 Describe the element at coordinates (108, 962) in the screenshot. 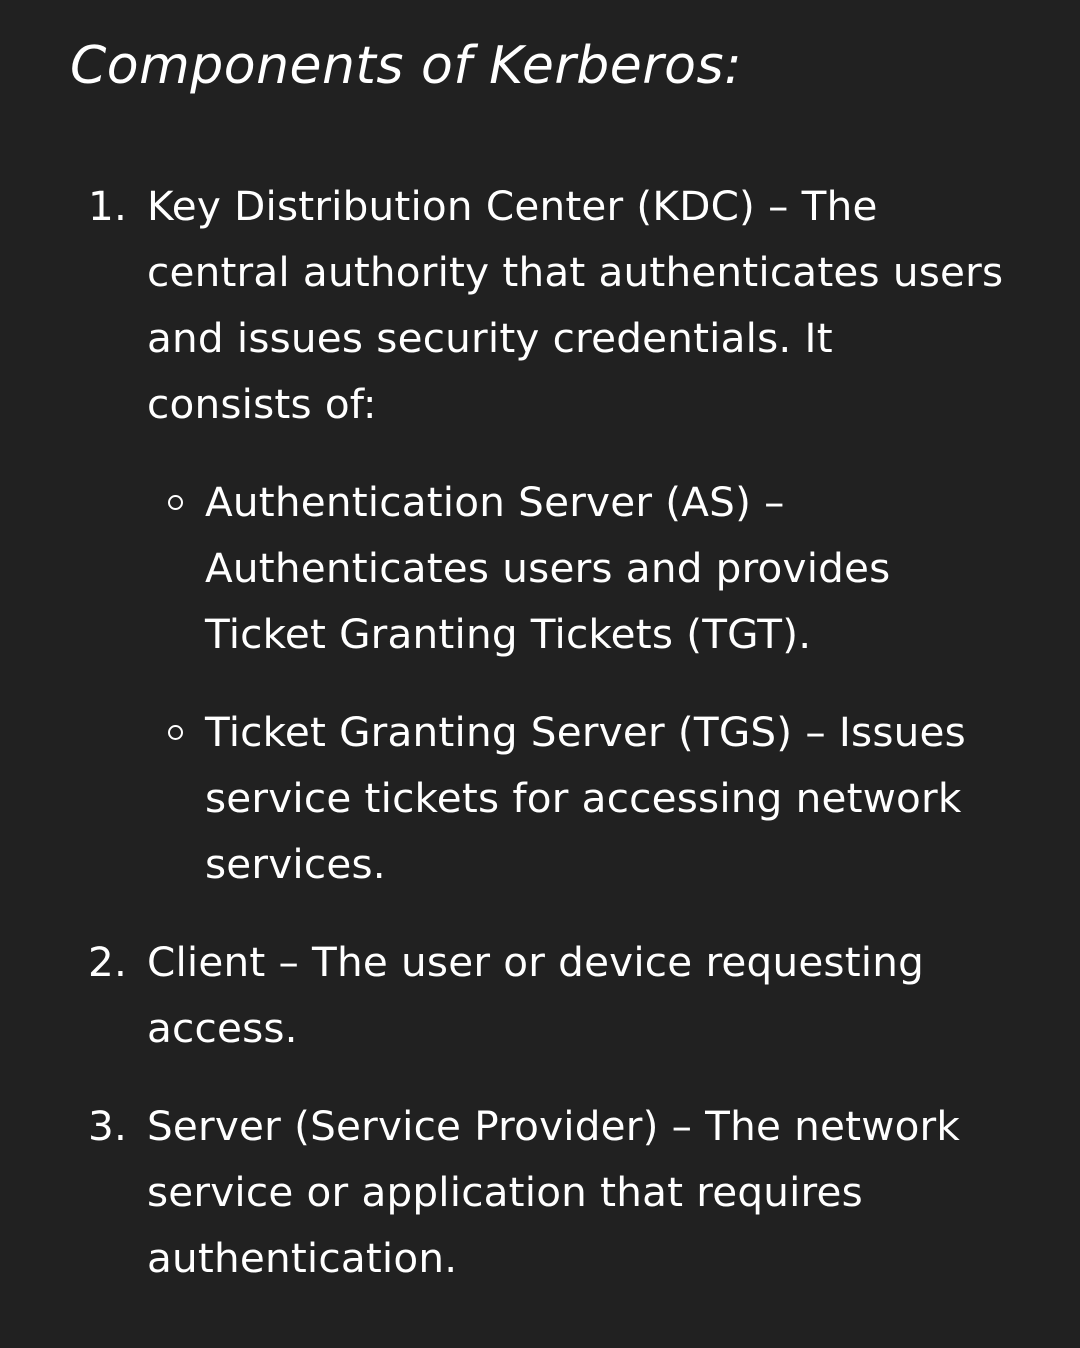

I see `list-number: 2.` at that location.